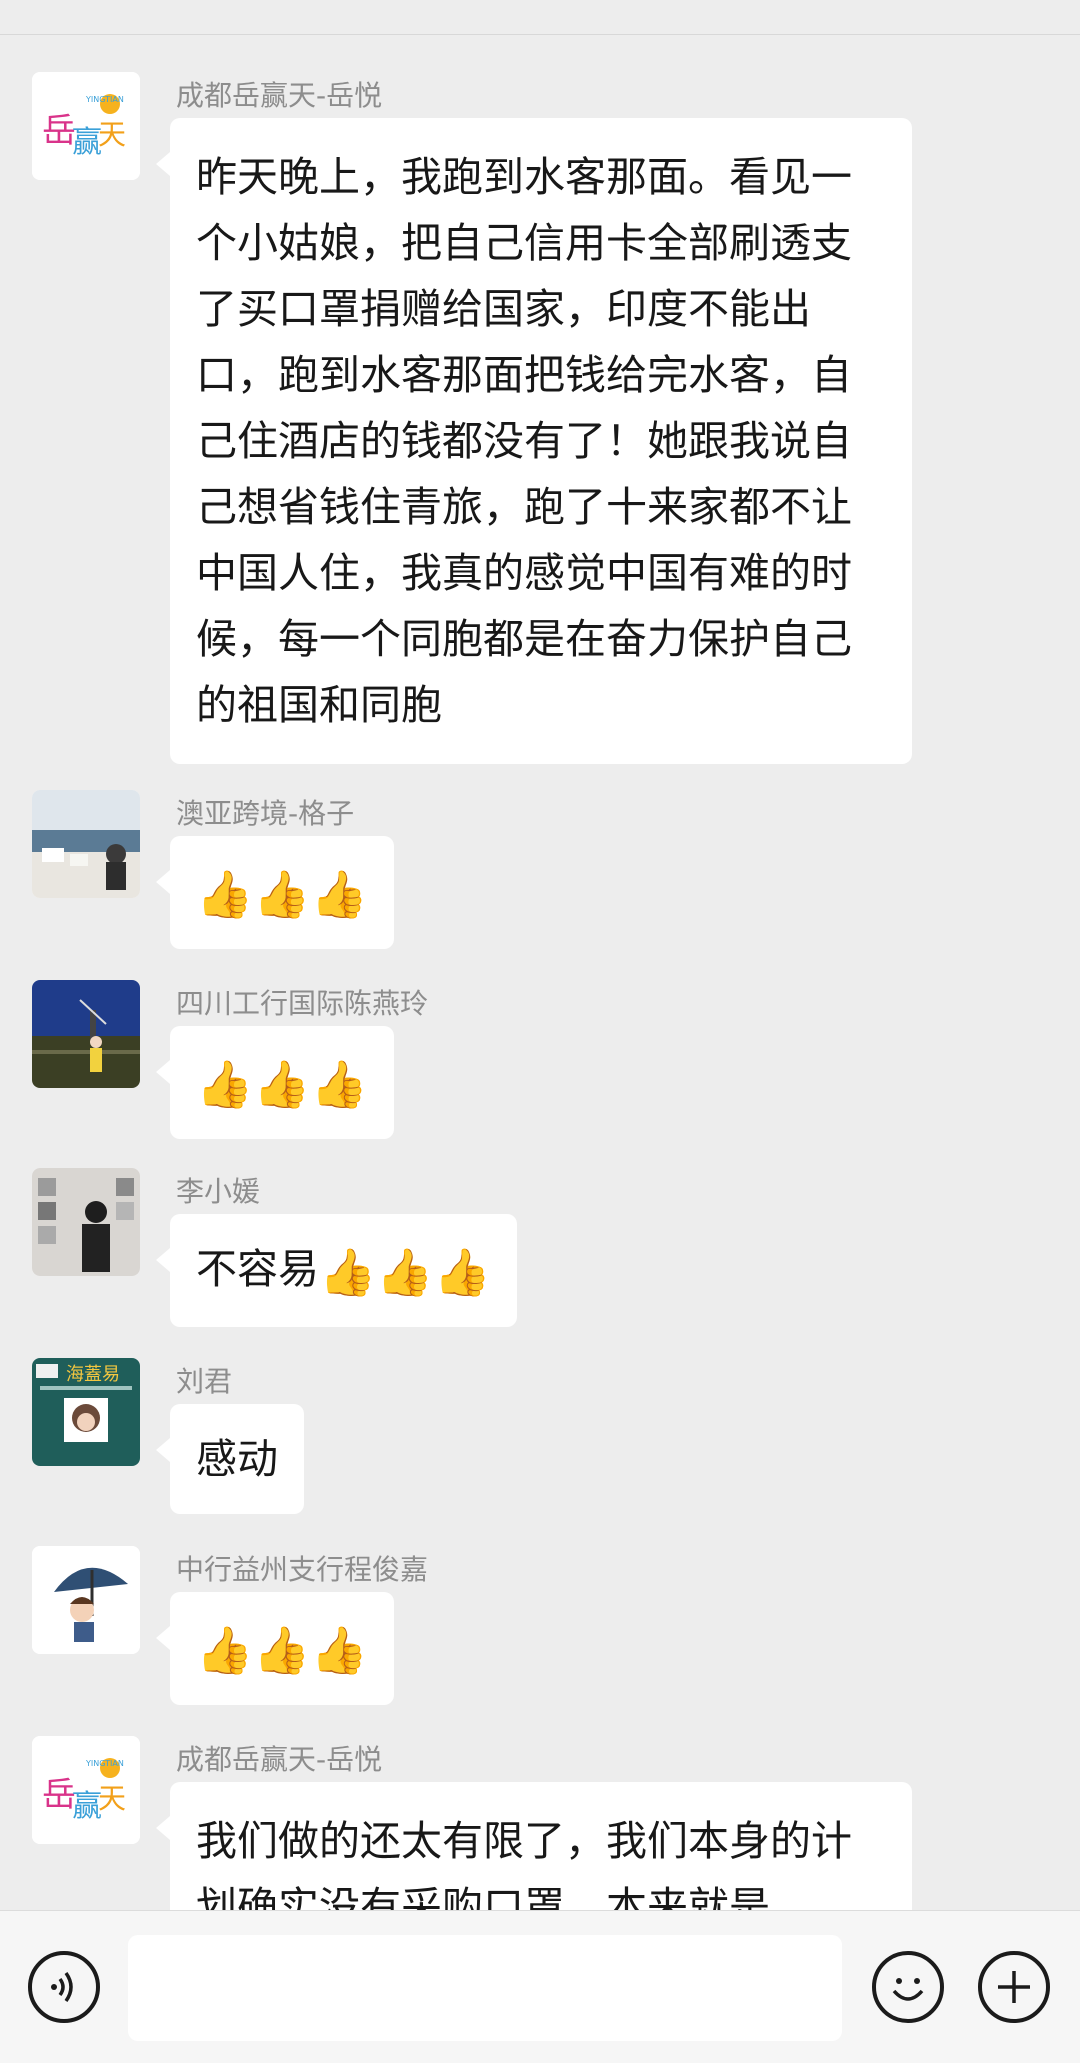  I want to click on seaside-photo-icon, so click(86, 844).